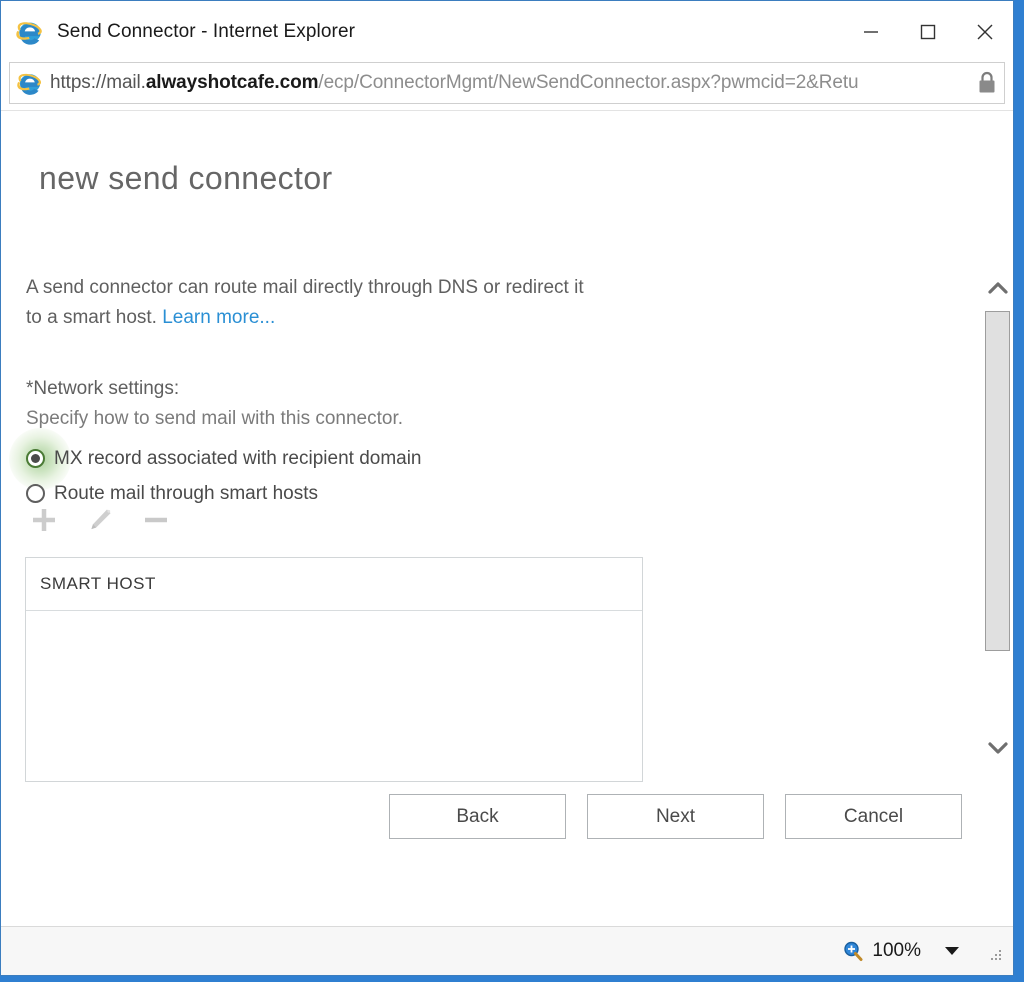 The image size is (1024, 982). What do you see at coordinates (873, 816) in the screenshot?
I see `cancel-button: Cancel` at bounding box center [873, 816].